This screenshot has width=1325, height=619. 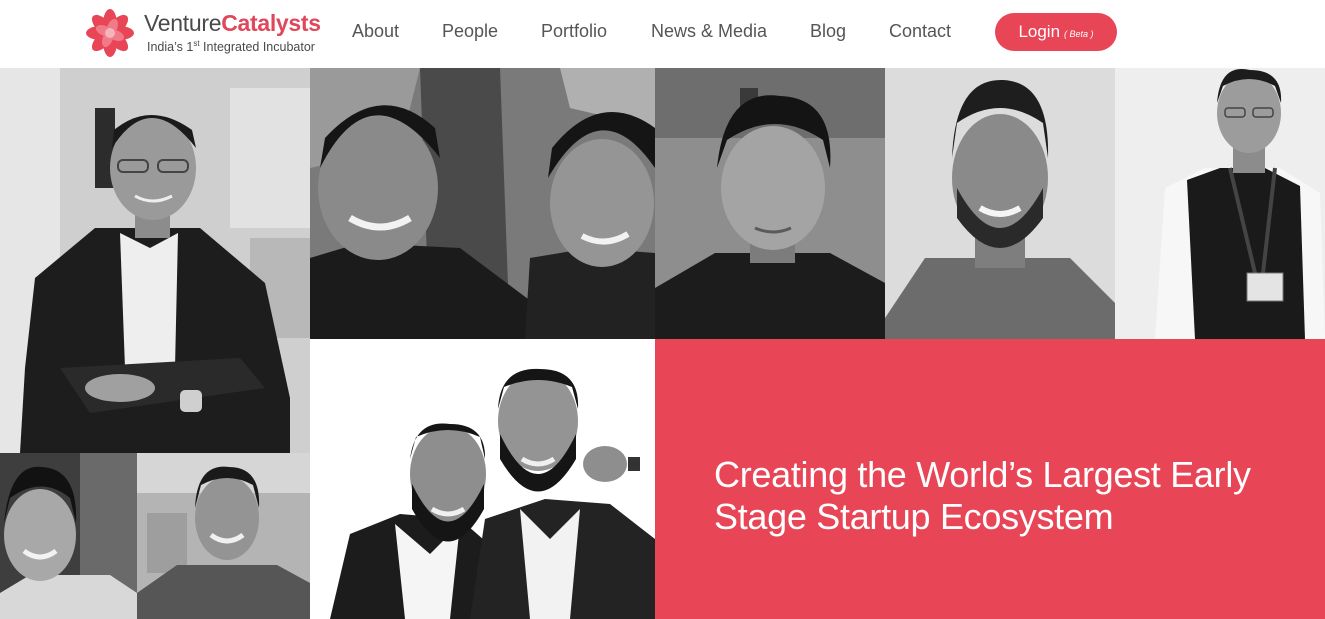 What do you see at coordinates (68, 536) in the screenshot?
I see `photo-young-man-smiling` at bounding box center [68, 536].